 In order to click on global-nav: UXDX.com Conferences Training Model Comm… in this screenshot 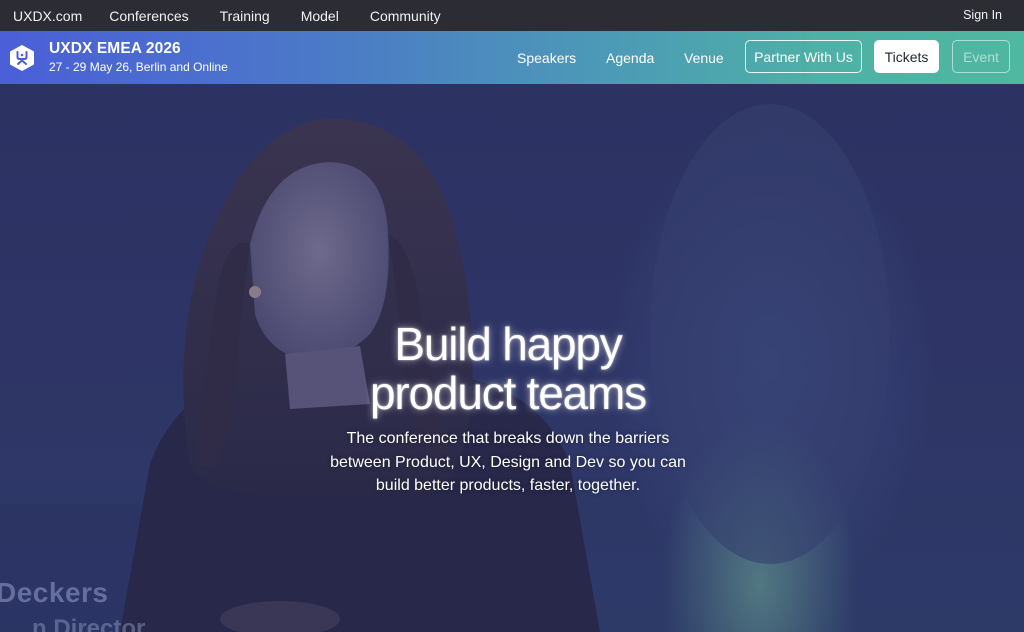, I will do `click(512, 15)`.